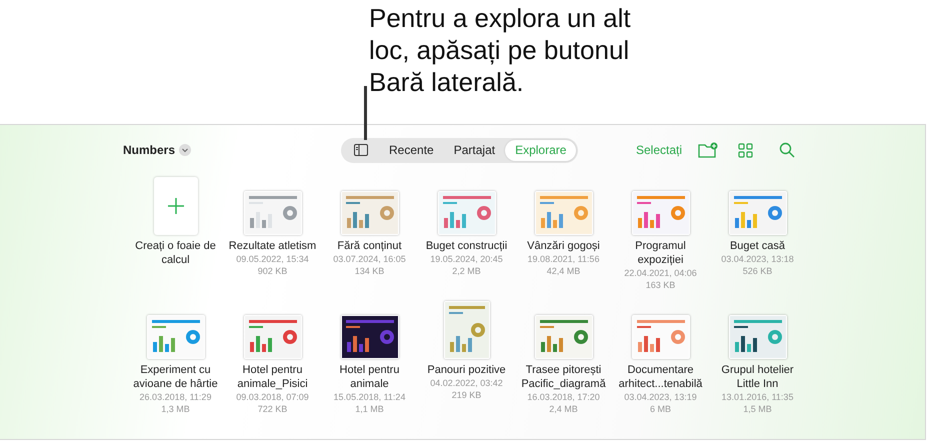 The height and width of the screenshot is (444, 931). I want to click on file-date: 04.02.2022, 03:42, so click(466, 383).